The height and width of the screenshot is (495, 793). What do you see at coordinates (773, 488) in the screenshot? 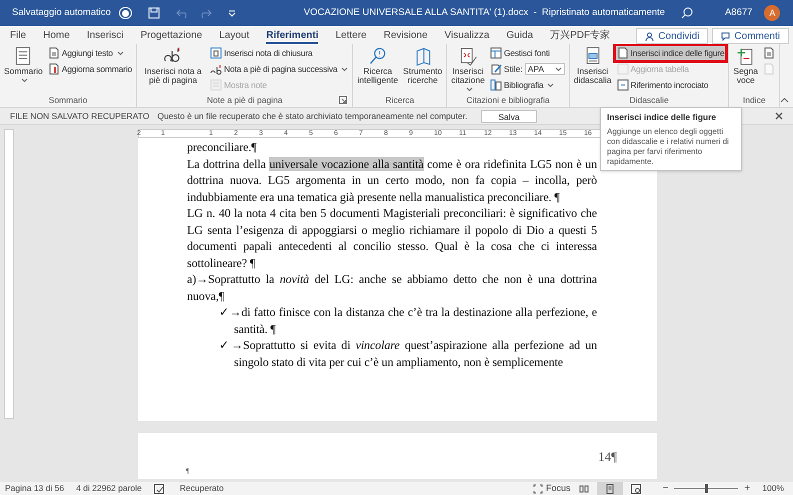
I see `zoom-level: 100%` at bounding box center [773, 488].